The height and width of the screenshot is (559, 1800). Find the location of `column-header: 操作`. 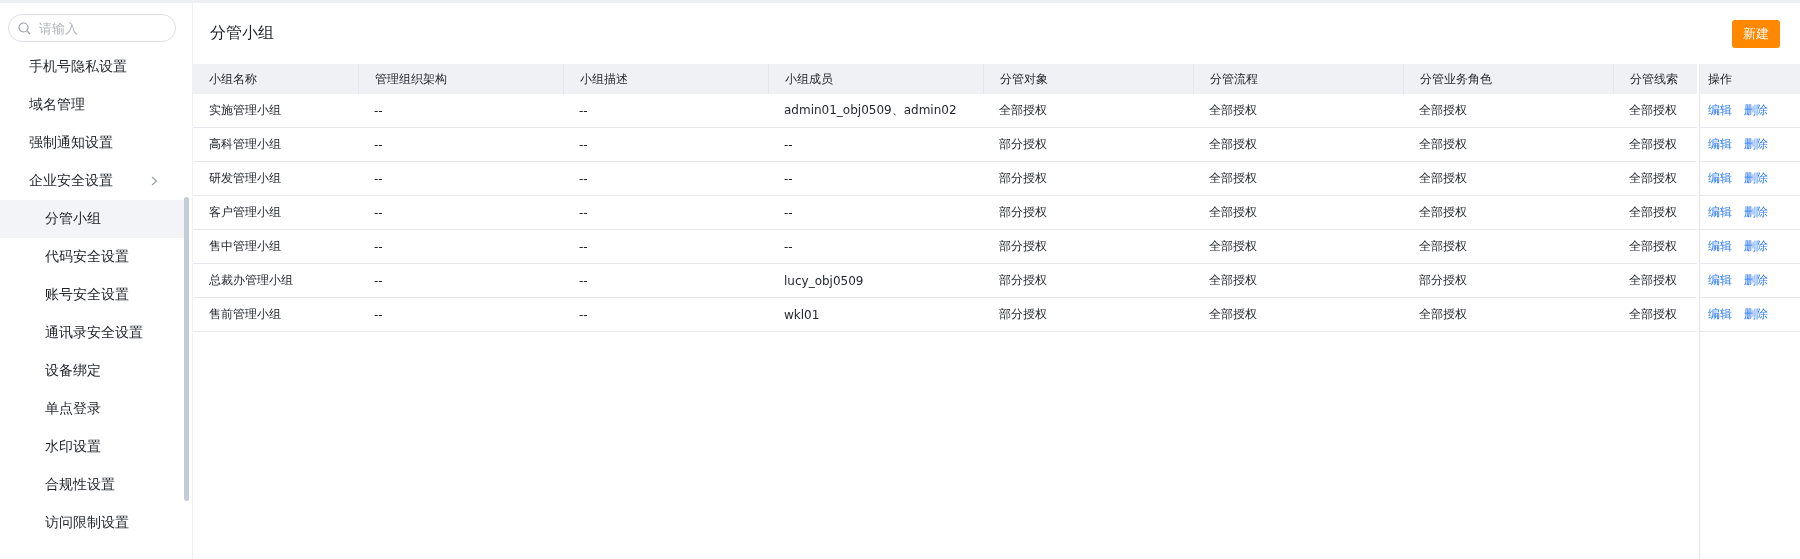

column-header: 操作 is located at coordinates (1720, 79).